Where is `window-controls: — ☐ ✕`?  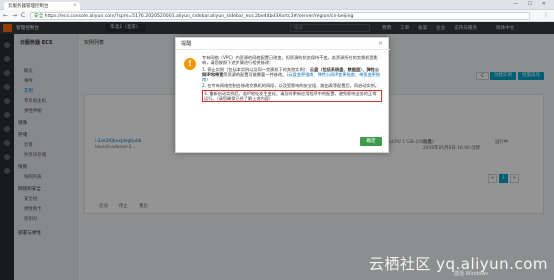 window-controls: — ☐ ✕ is located at coordinates (531, 4).